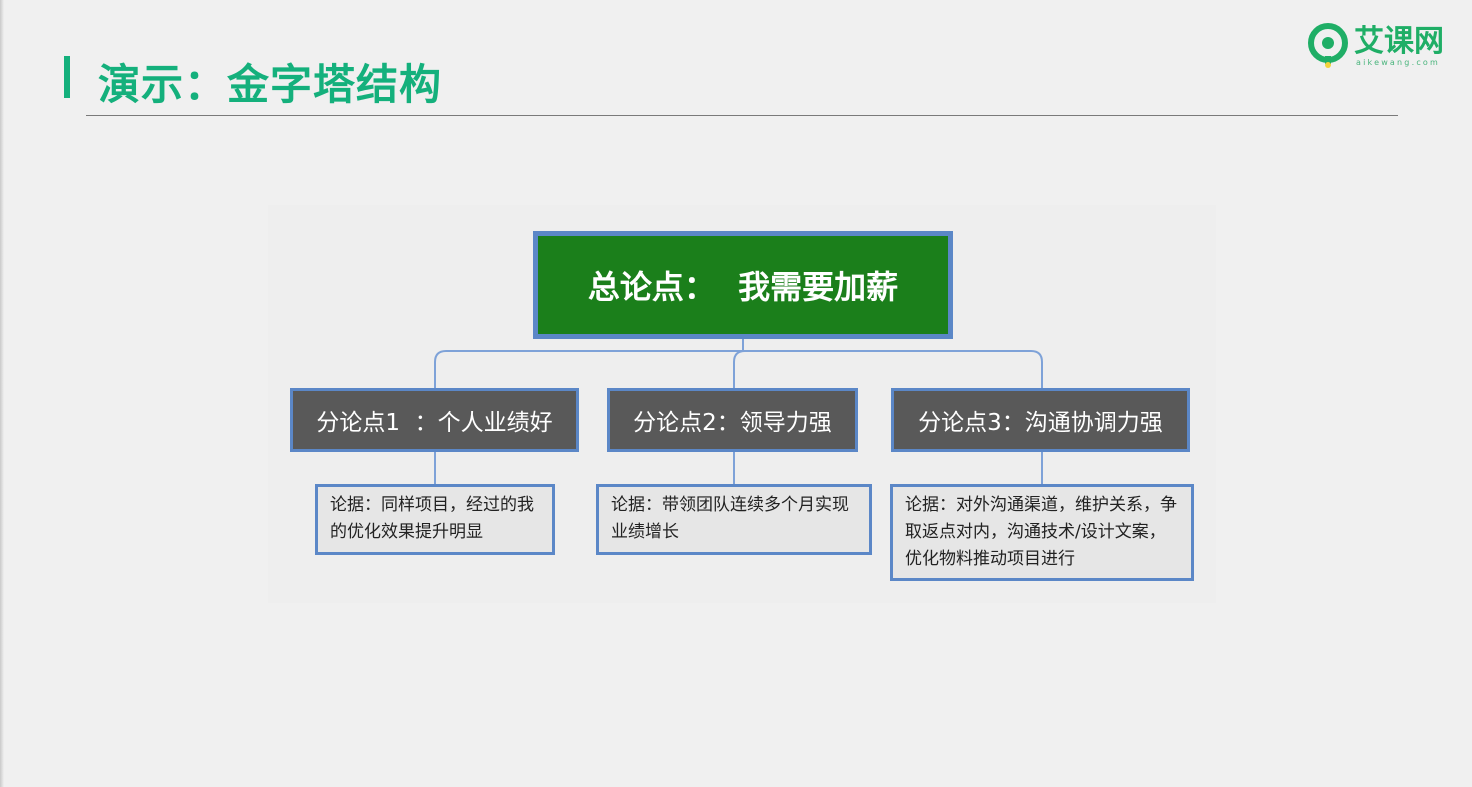 This screenshot has width=1472, height=787. What do you see at coordinates (2, 393) in the screenshot?
I see `slide-edge-shadow` at bounding box center [2, 393].